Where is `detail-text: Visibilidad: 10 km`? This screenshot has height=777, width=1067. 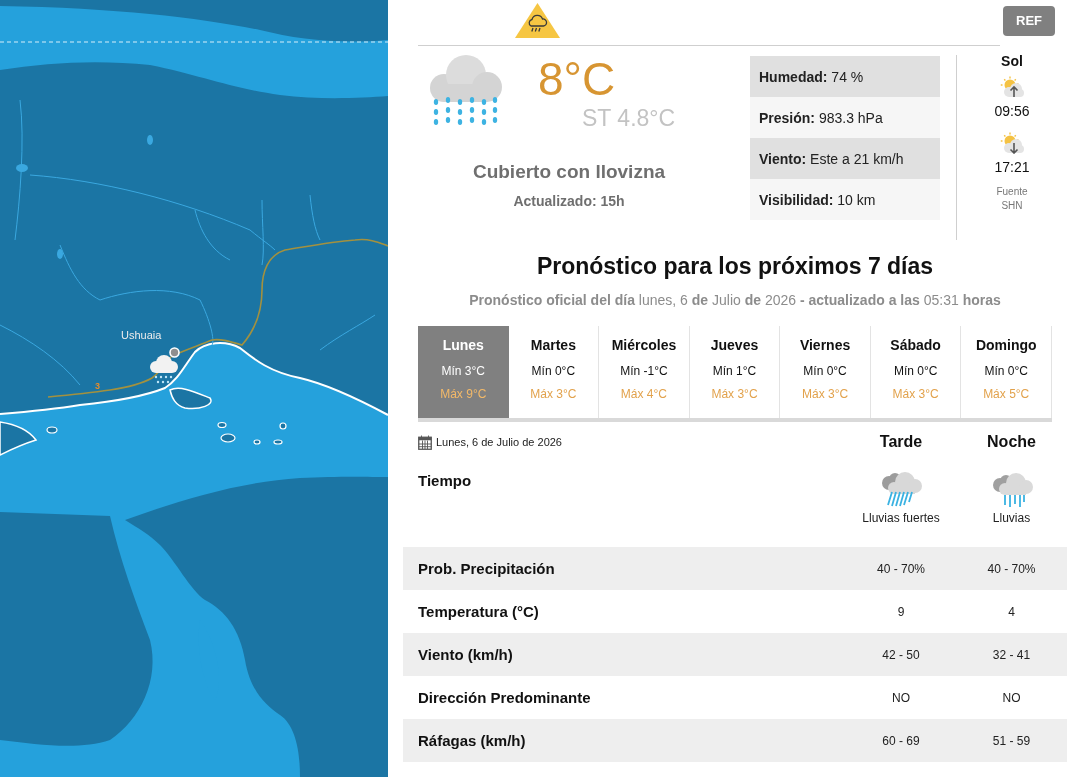
detail-text: Visibilidad: 10 km is located at coordinates (817, 199).